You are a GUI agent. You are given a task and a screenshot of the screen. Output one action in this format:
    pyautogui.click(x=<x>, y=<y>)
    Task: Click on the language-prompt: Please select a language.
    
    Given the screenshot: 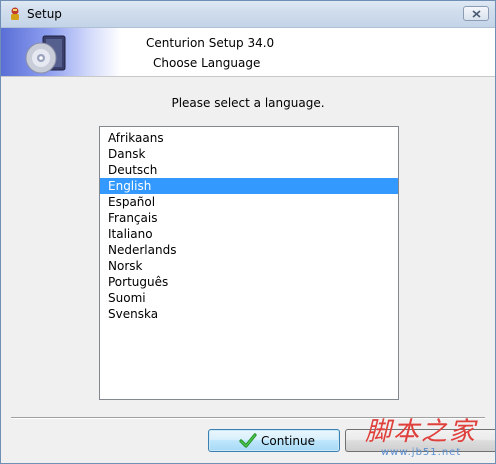 What is the action you would take?
    pyautogui.click(x=248, y=103)
    